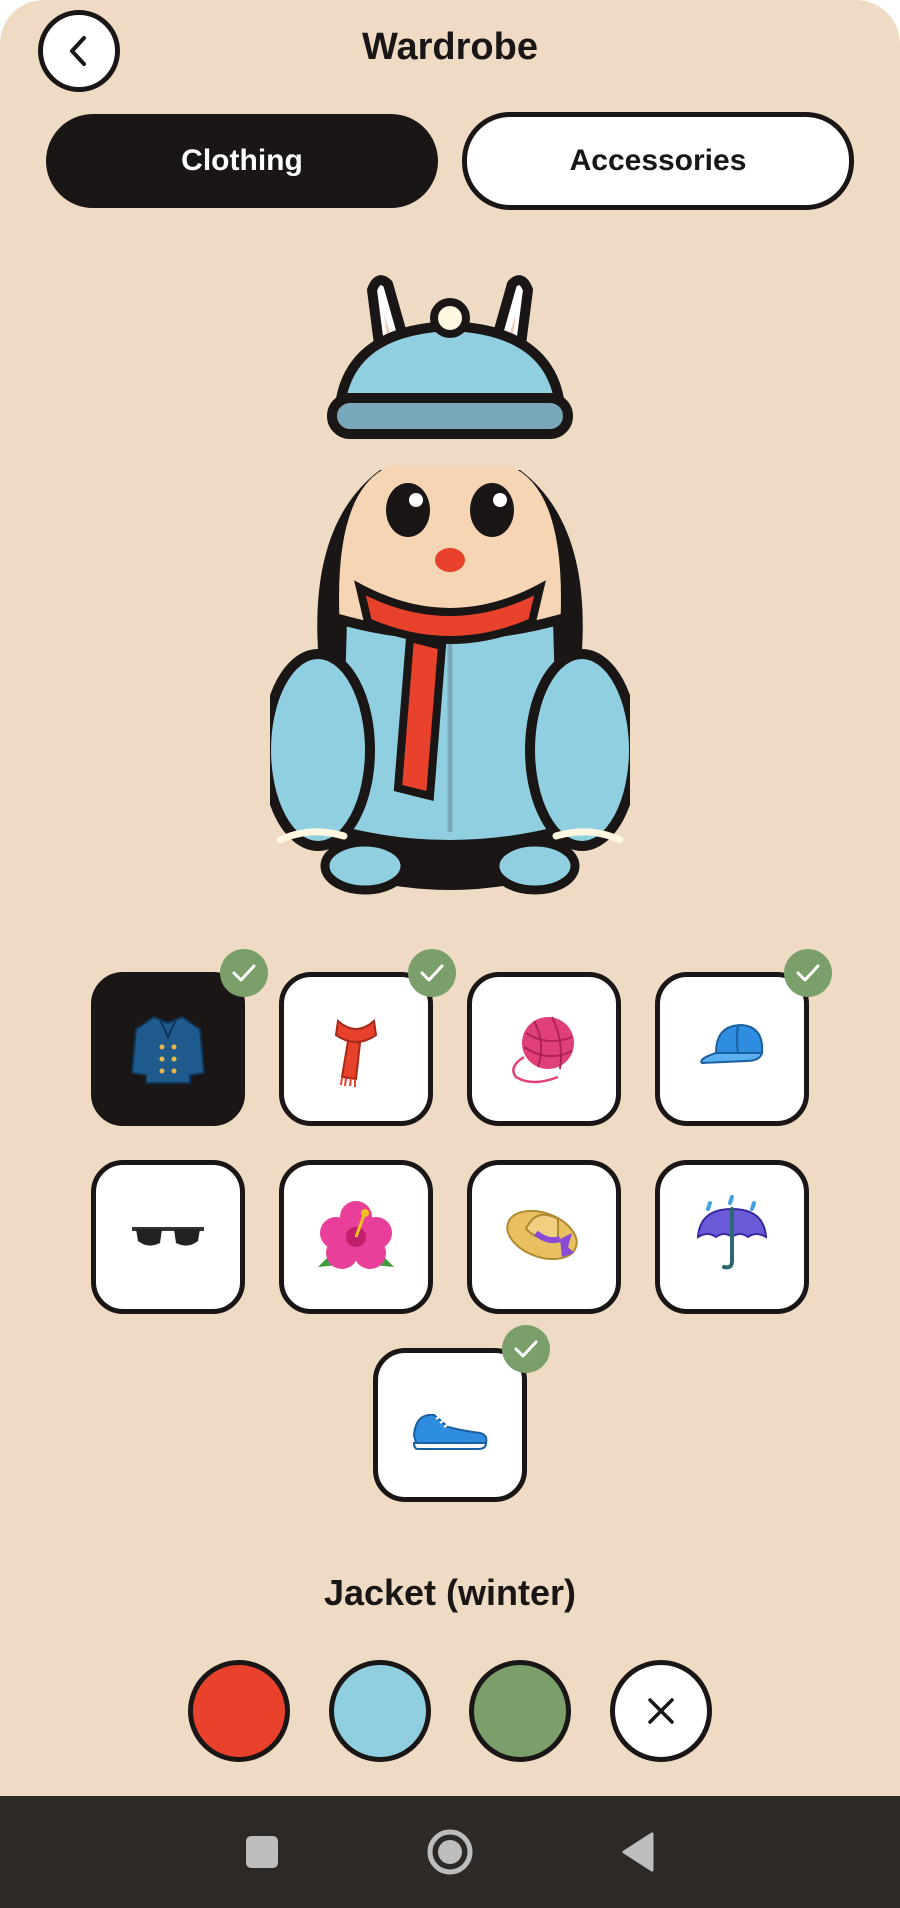 The width and height of the screenshot is (900, 1908). What do you see at coordinates (658, 161) in the screenshot?
I see `tab-accessories: Accessories` at bounding box center [658, 161].